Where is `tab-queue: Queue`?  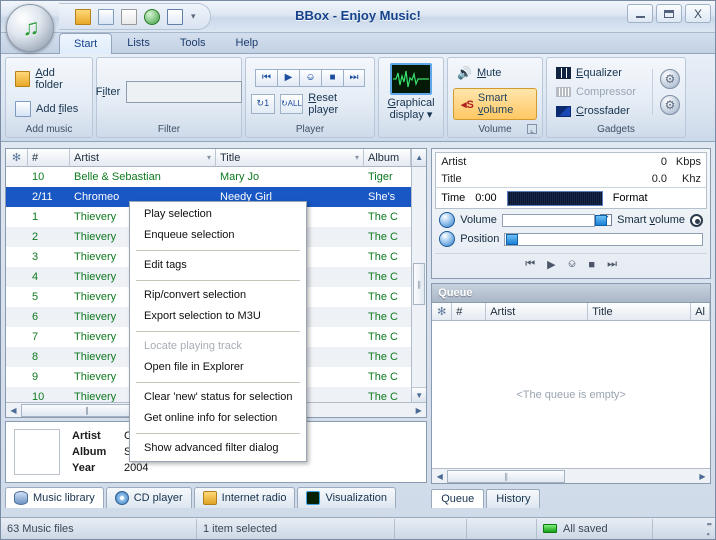
tab-queue: Queue is located at coordinates (458, 498).